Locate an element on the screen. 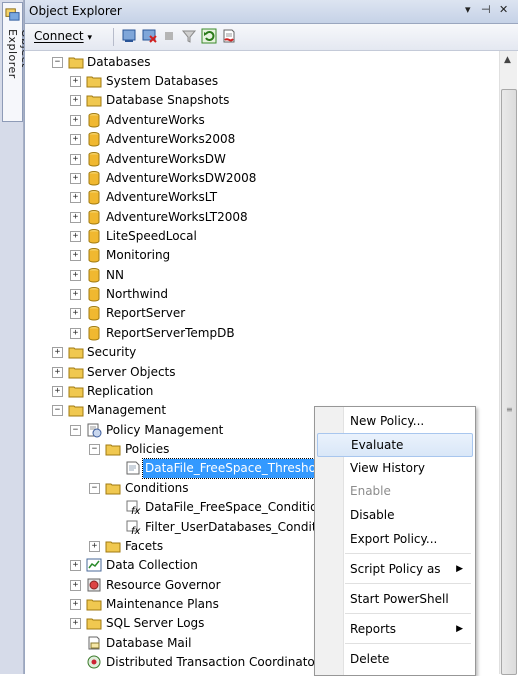 This screenshot has height=676, width=518. resource-governor-icon is located at coordinates (94, 585).